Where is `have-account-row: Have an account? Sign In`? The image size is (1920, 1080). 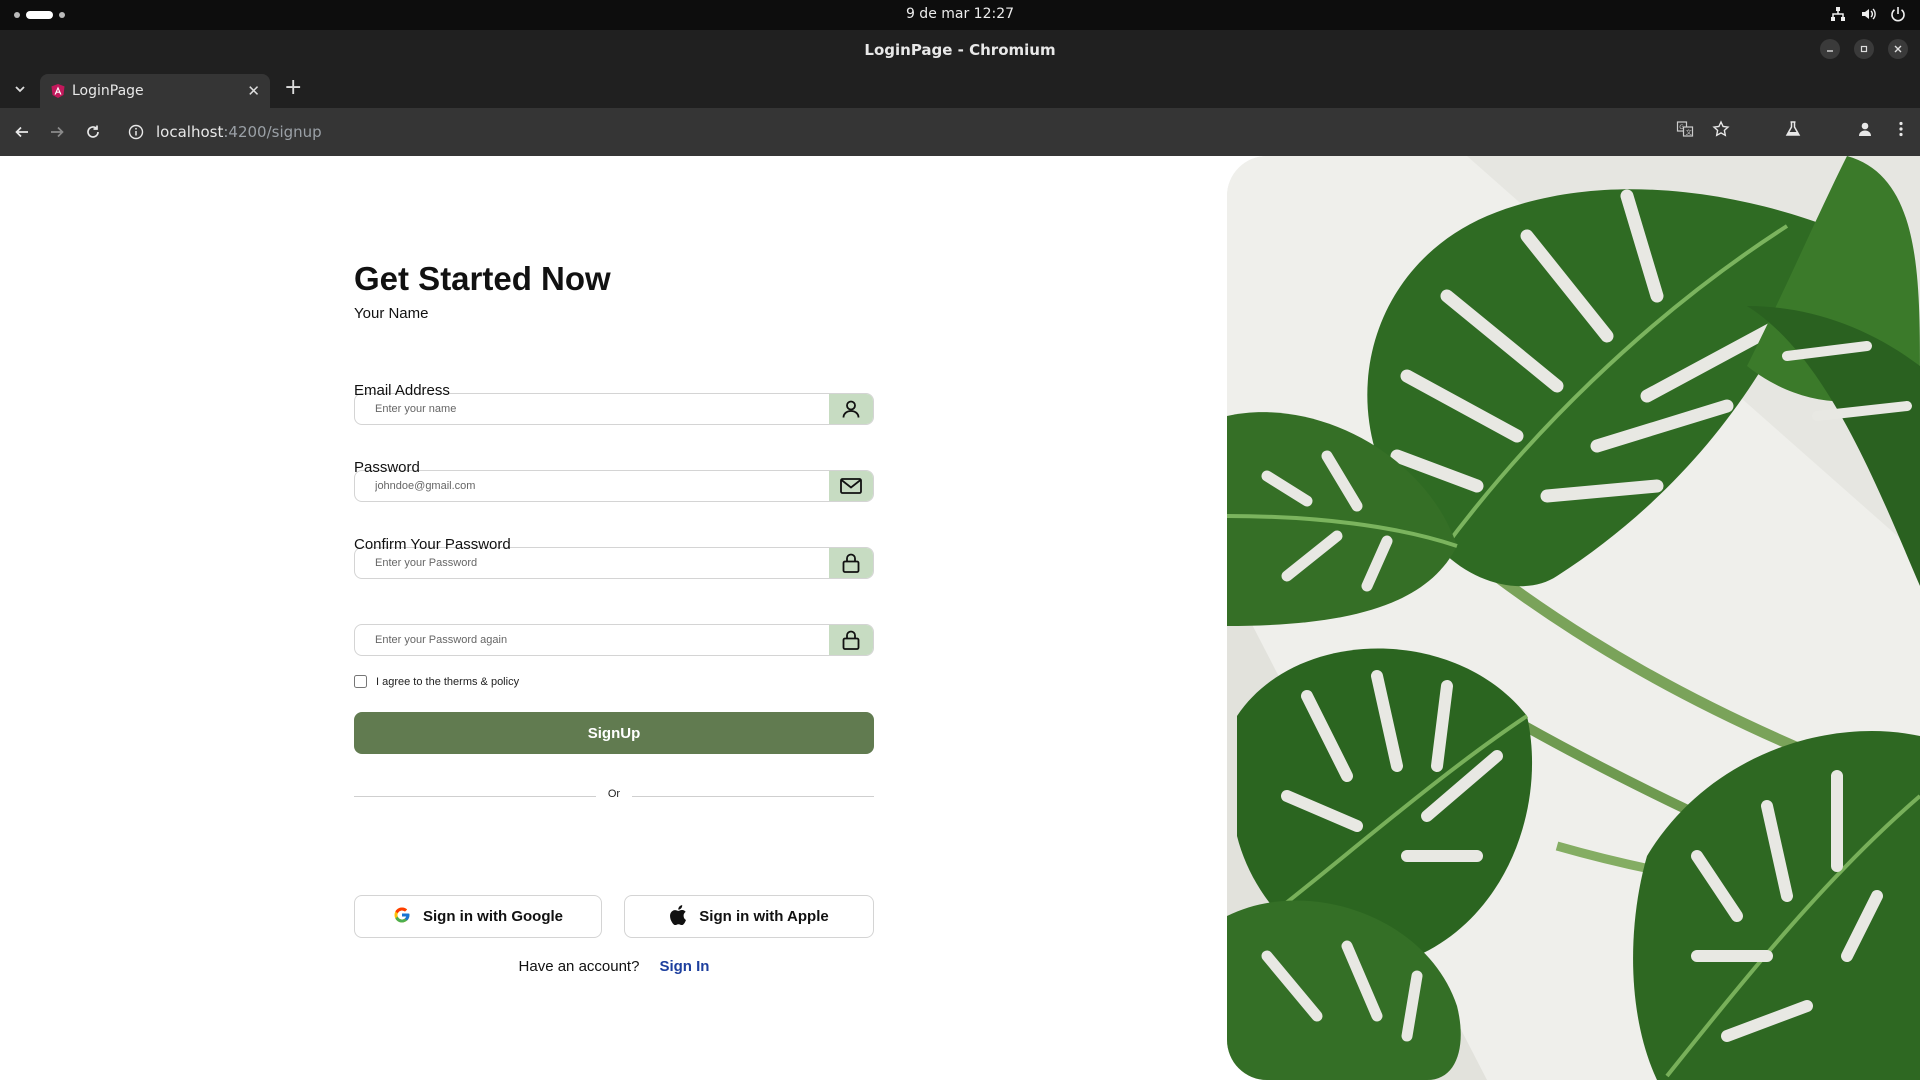 have-account-row: Have an account? Sign In is located at coordinates (614, 966).